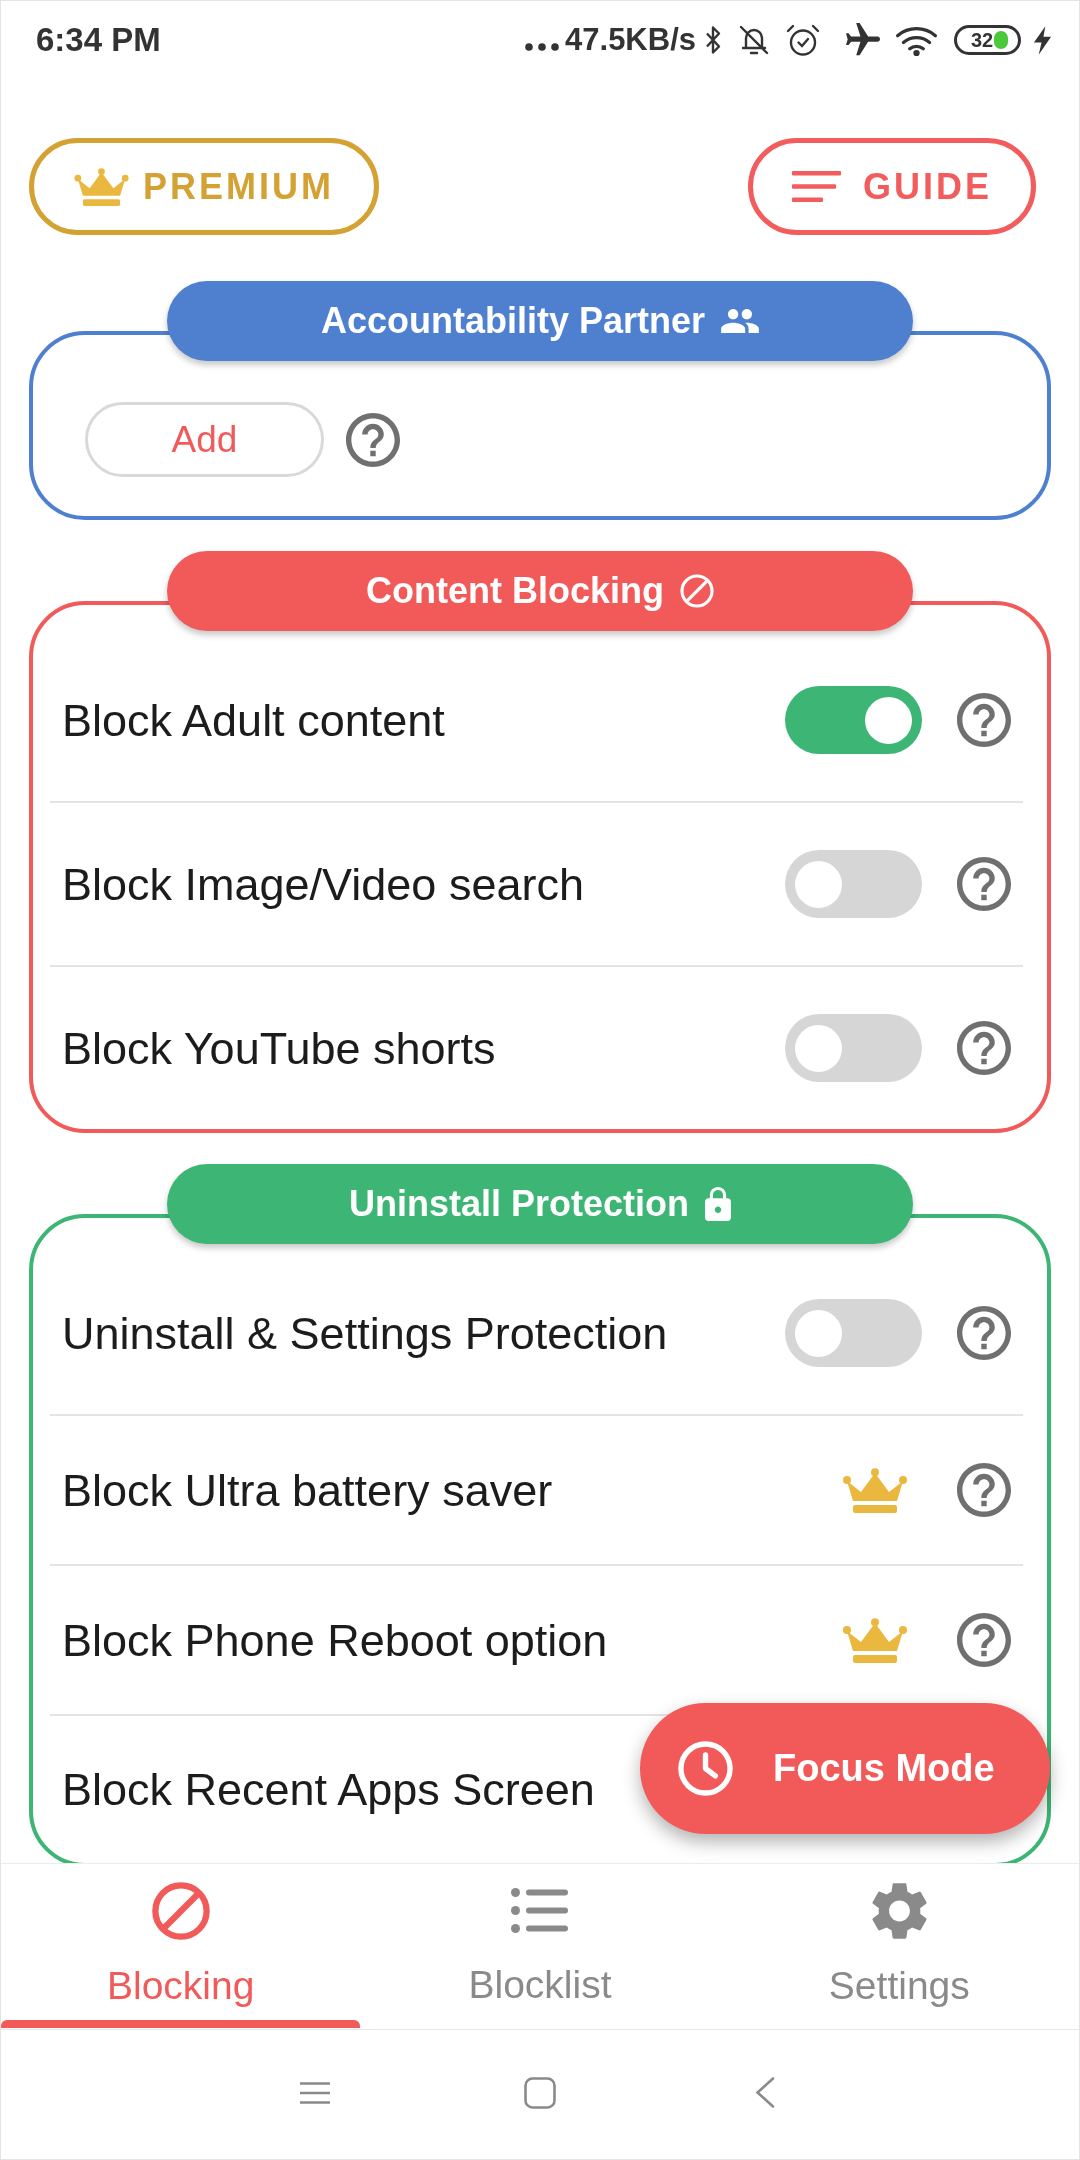 The width and height of the screenshot is (1080, 2160). I want to click on menu-icon, so click(315, 2092).